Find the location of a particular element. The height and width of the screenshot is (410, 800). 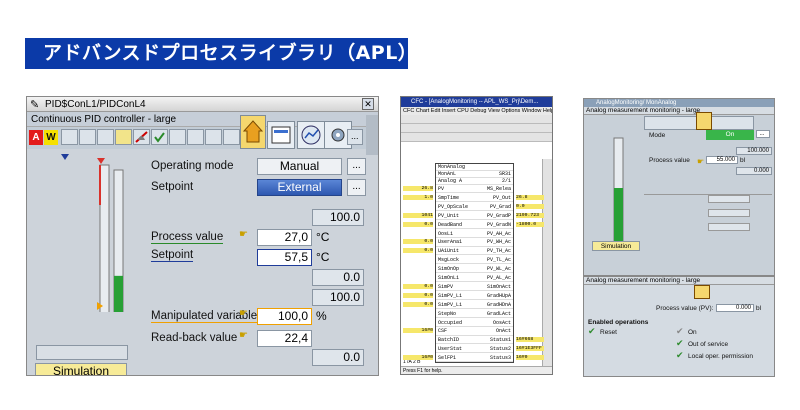

hand-icon: ☛ is located at coordinates (243, 234).